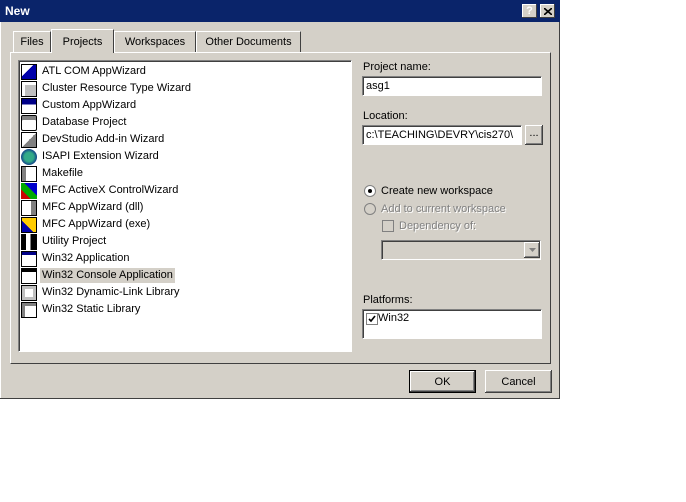  I want to click on dialog-title: New, so click(17, 11).